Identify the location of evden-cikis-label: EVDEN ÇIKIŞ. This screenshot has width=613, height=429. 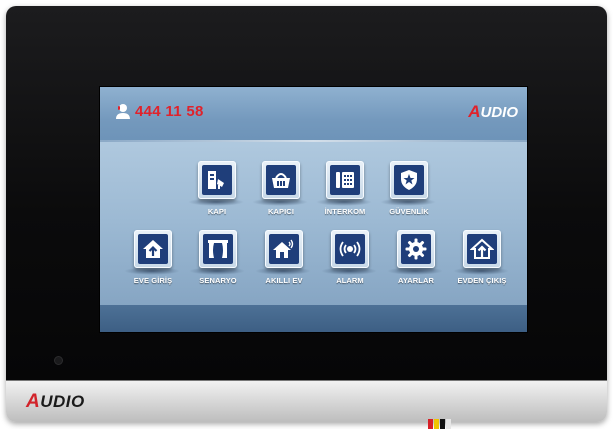
(482, 280).